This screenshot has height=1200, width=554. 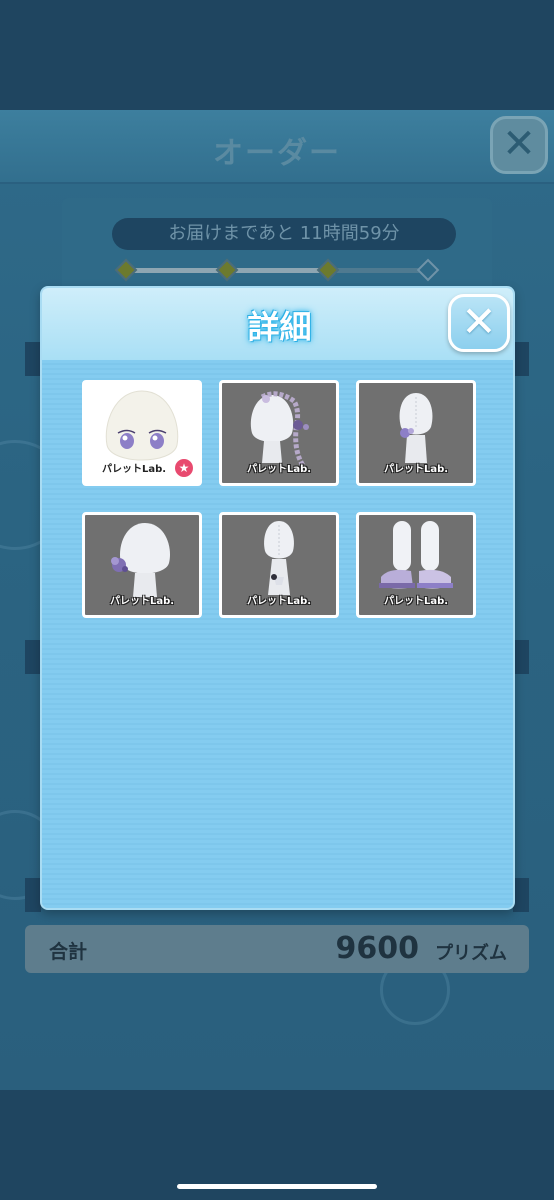 What do you see at coordinates (277, 55) in the screenshot?
I see `status-bar` at bounding box center [277, 55].